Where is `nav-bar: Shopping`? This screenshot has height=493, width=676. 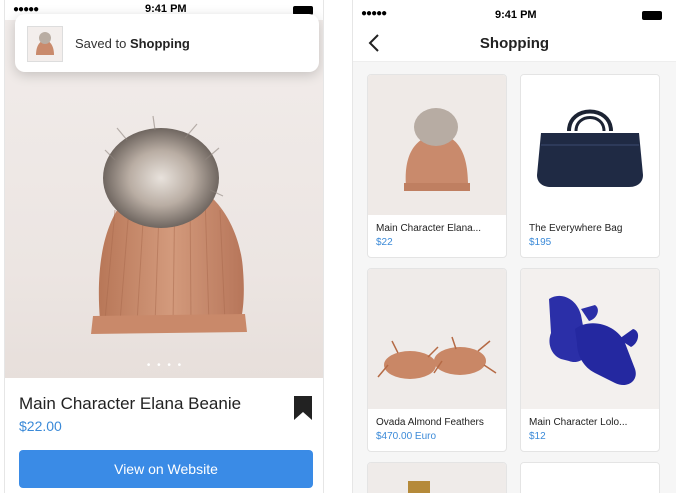 nav-bar: Shopping is located at coordinates (514, 44).